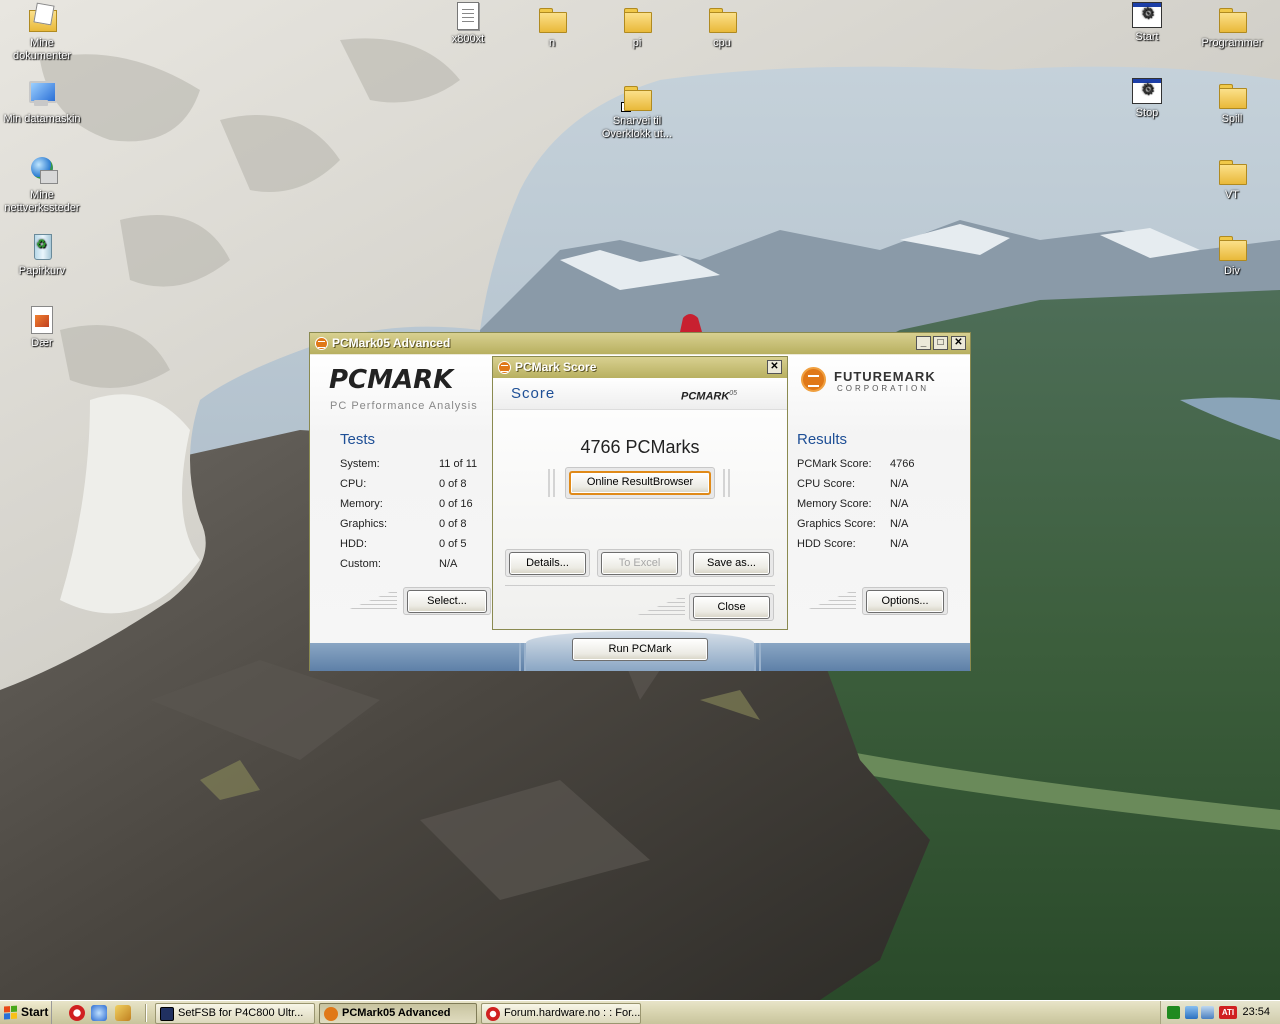 Image resolution: width=1280 pixels, height=1024 pixels. I want to click on taskbar-item-pcmark: PCMark05 Advanced, so click(398, 1013).